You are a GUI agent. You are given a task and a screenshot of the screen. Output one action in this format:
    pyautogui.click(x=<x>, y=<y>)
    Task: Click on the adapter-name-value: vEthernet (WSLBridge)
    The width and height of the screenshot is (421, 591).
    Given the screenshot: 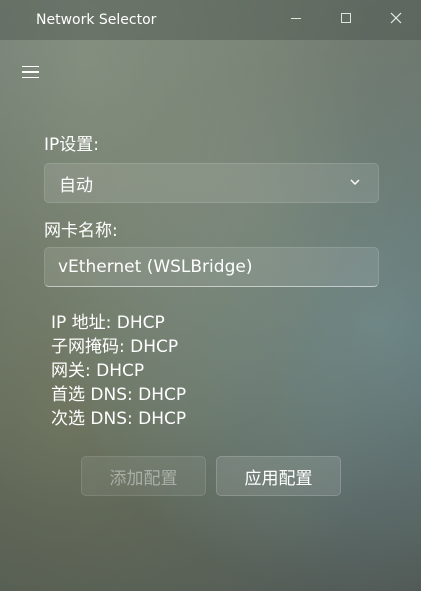 What is the action you would take?
    pyautogui.click(x=155, y=267)
    